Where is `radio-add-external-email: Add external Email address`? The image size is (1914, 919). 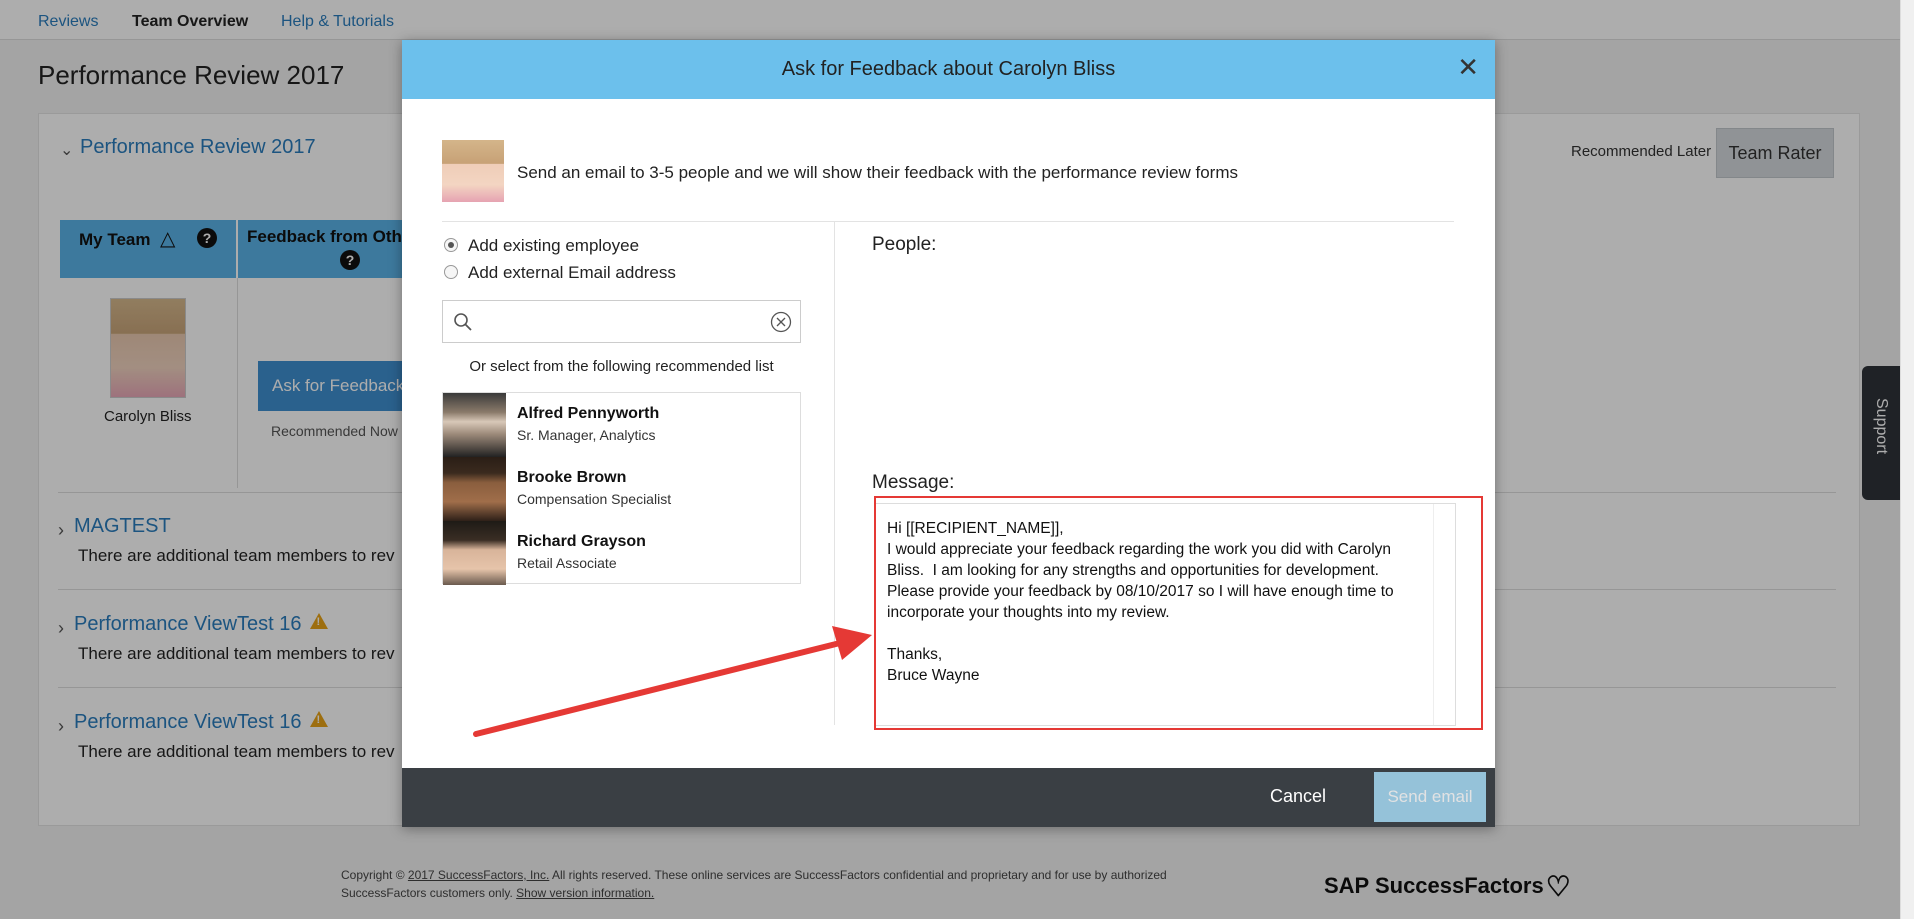 radio-add-external-email: Add external Email address is located at coordinates (560, 273).